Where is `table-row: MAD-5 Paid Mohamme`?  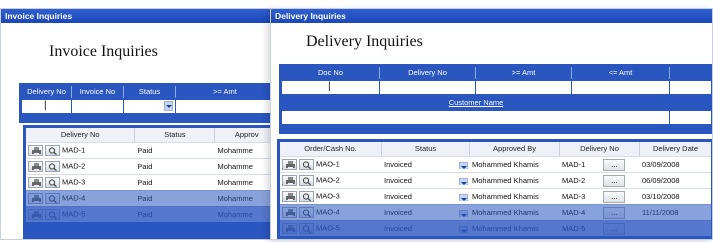 table-row: MAD-5 Paid Mohamme is located at coordinates (152, 214).